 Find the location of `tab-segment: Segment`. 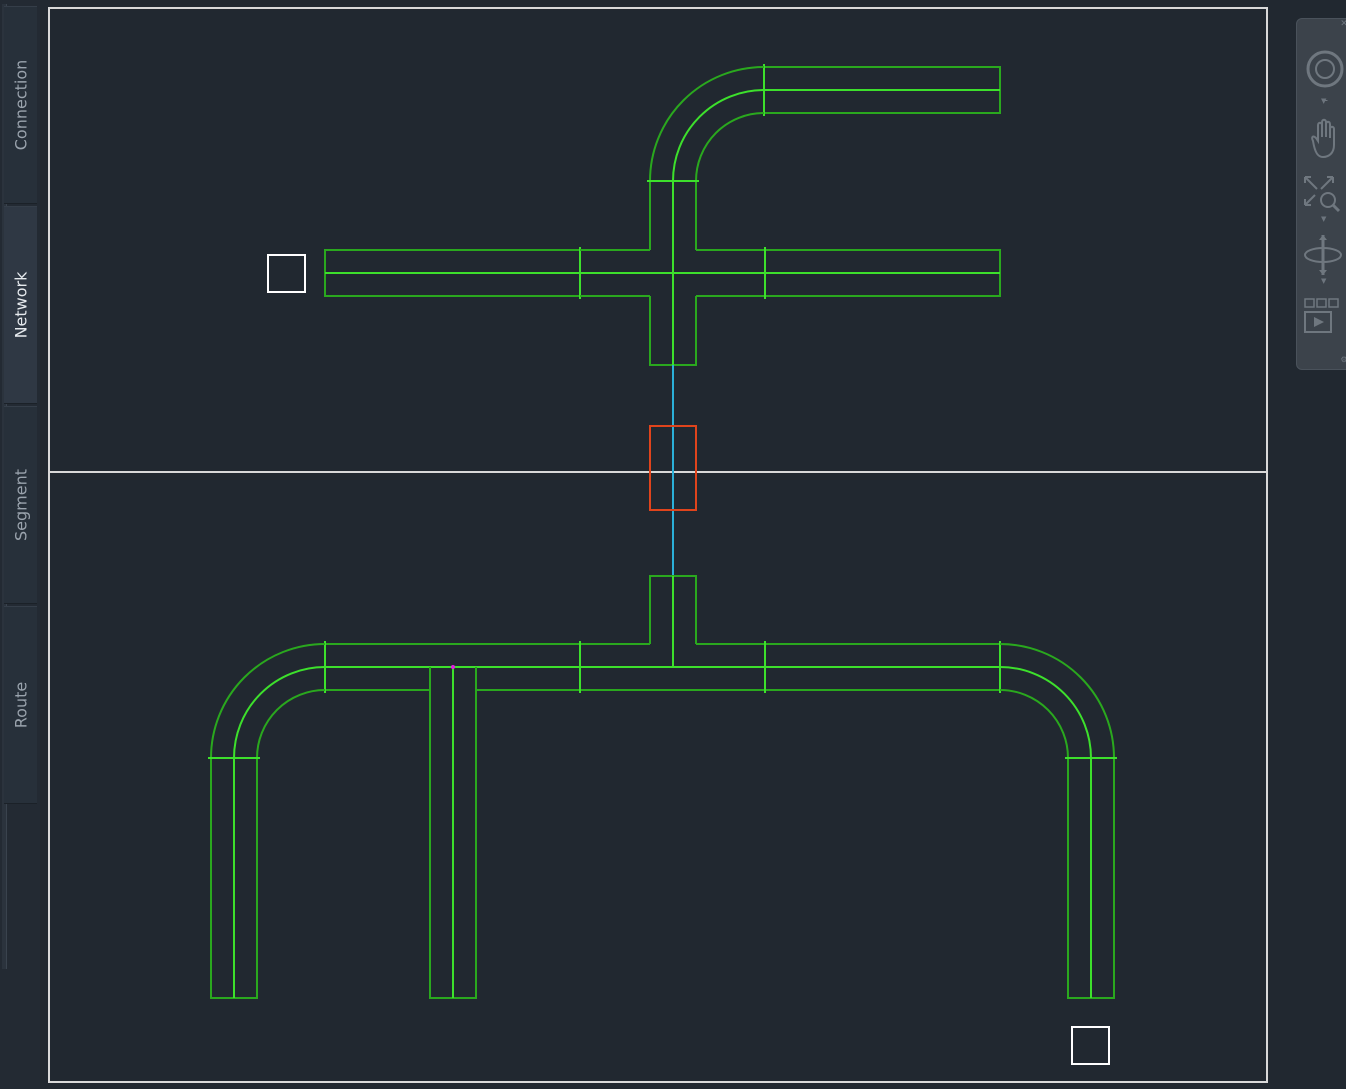

tab-segment: Segment is located at coordinates (20, 505).